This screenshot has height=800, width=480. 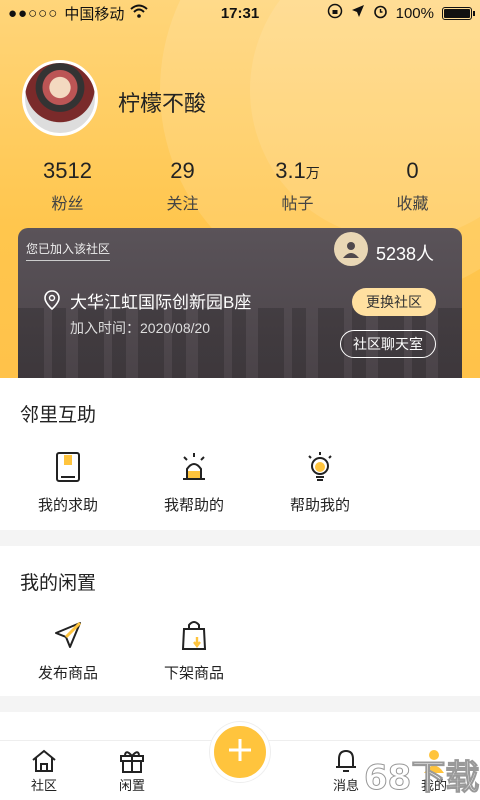 I want to click on stat-value: 29, so click(x=182, y=170).